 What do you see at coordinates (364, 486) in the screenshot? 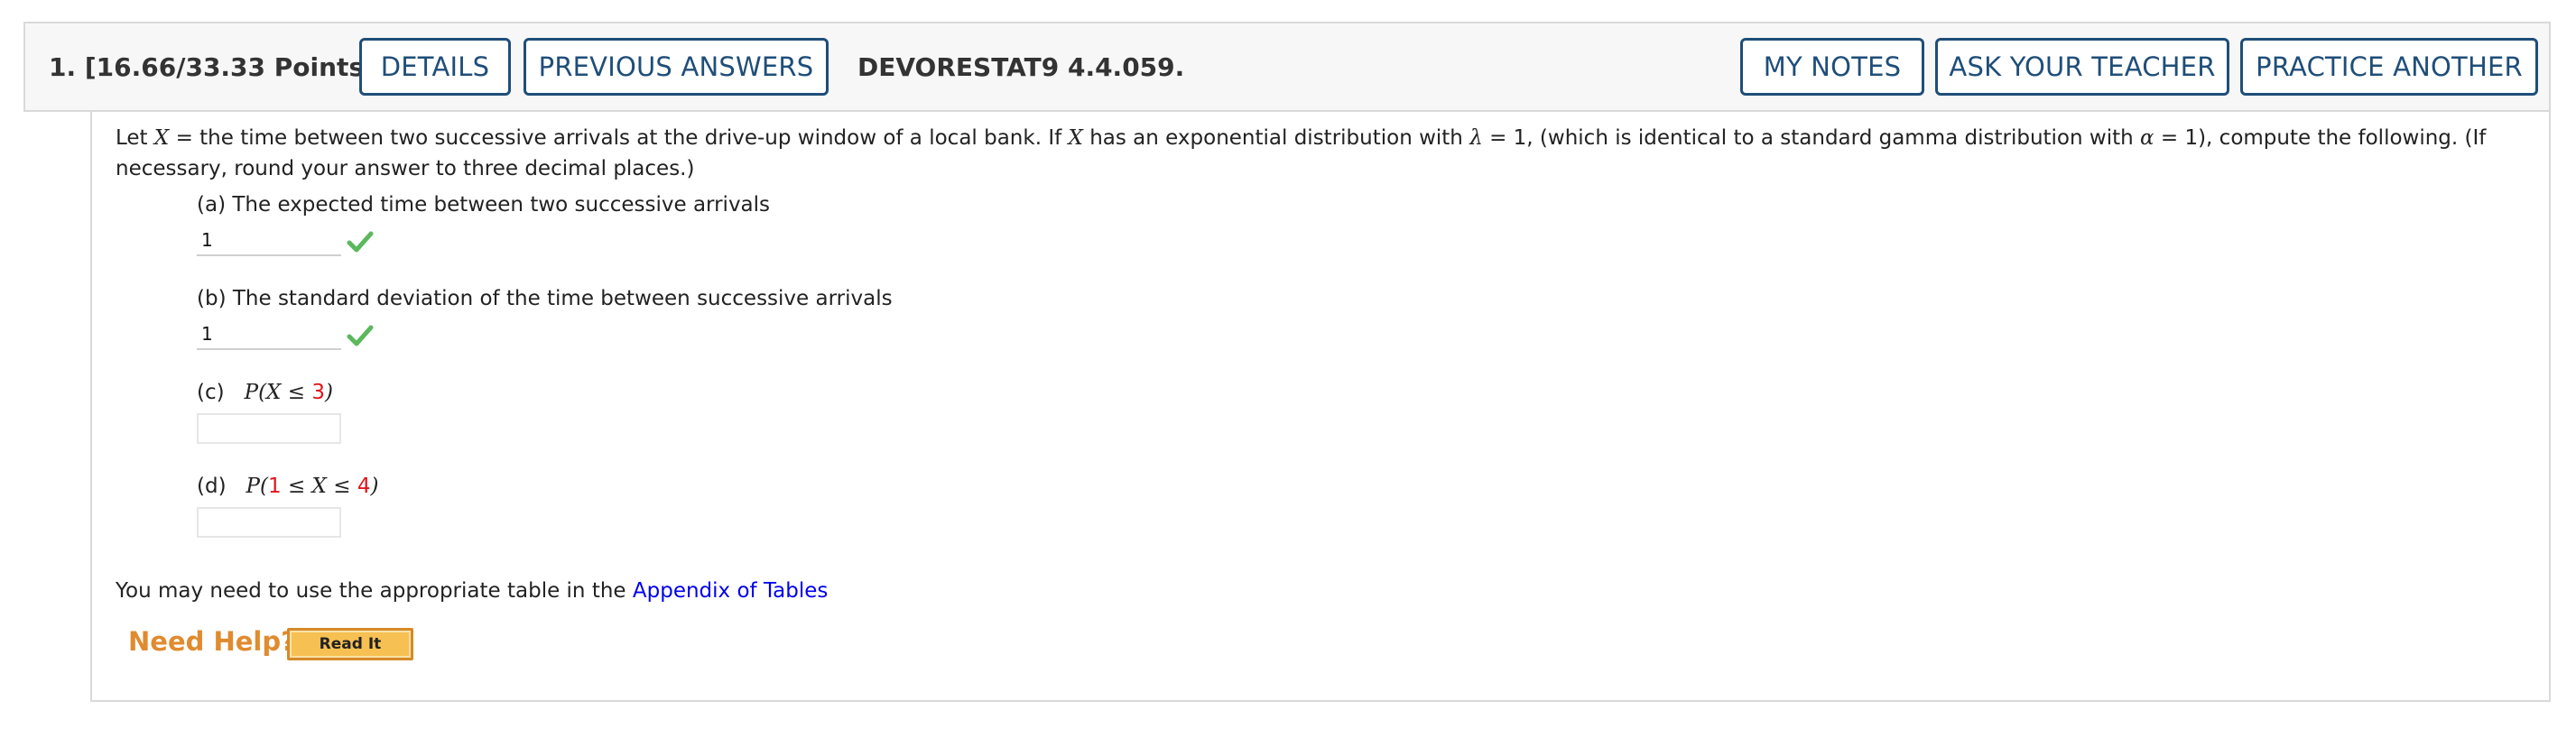
I see `highlighted-number: 4` at bounding box center [364, 486].